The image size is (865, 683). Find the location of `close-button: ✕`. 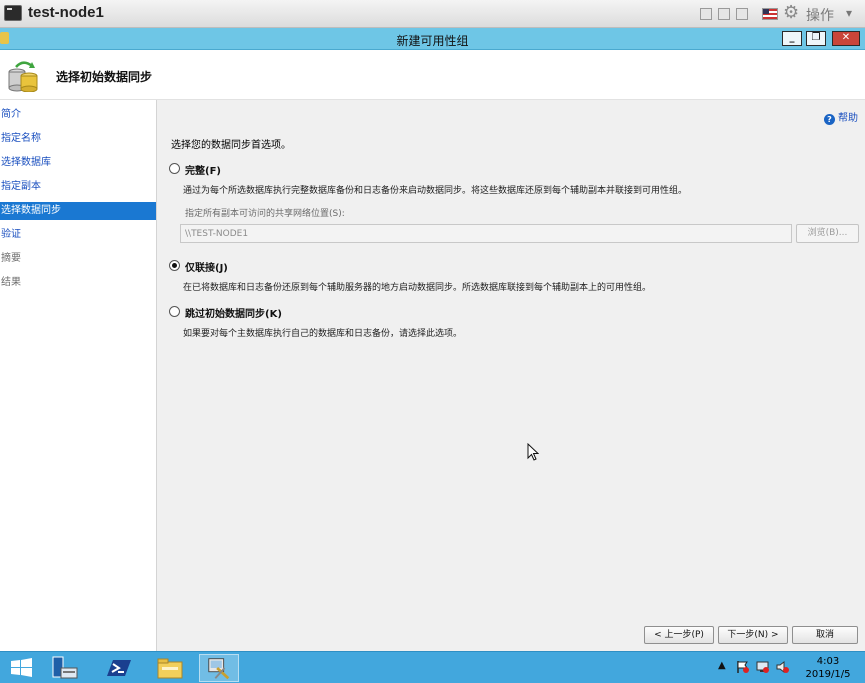

close-button: ✕ is located at coordinates (846, 38).